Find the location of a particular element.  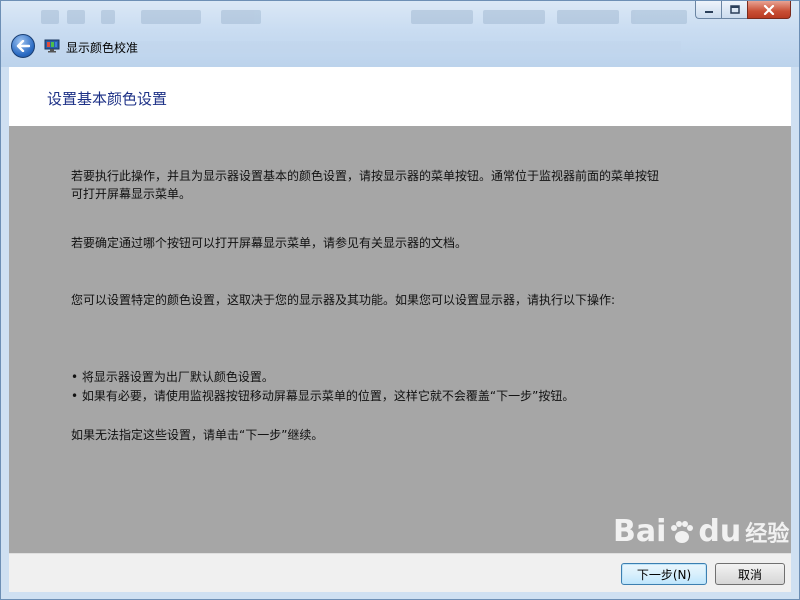

instruction-paragraph-4: 如果无法指定这些设置，请单击“下一步”继续。 is located at coordinates (197, 435).